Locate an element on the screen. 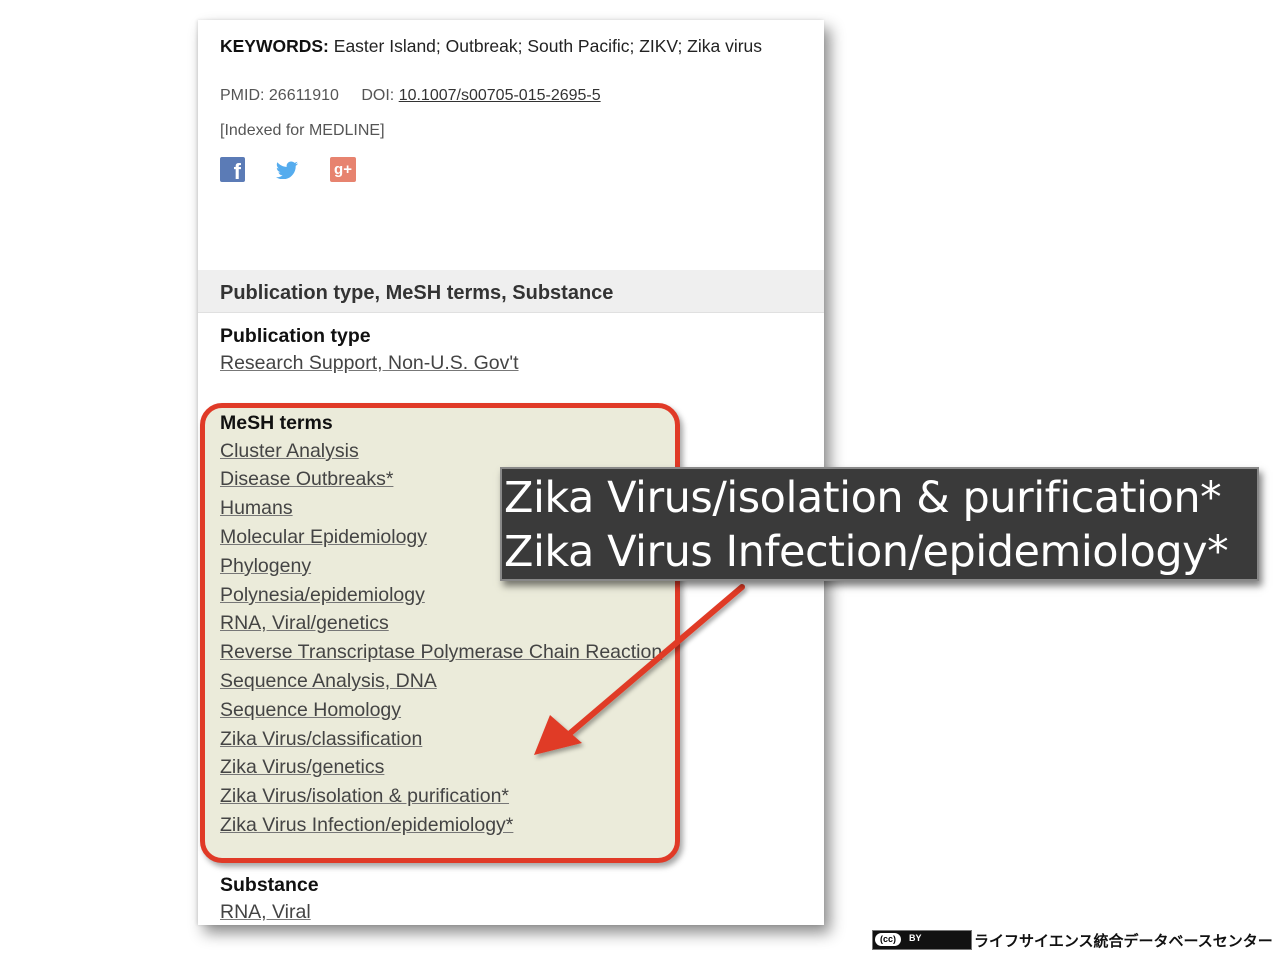  publication-type-link: Research Support, Non-U.S. Gov't is located at coordinates (369, 363).